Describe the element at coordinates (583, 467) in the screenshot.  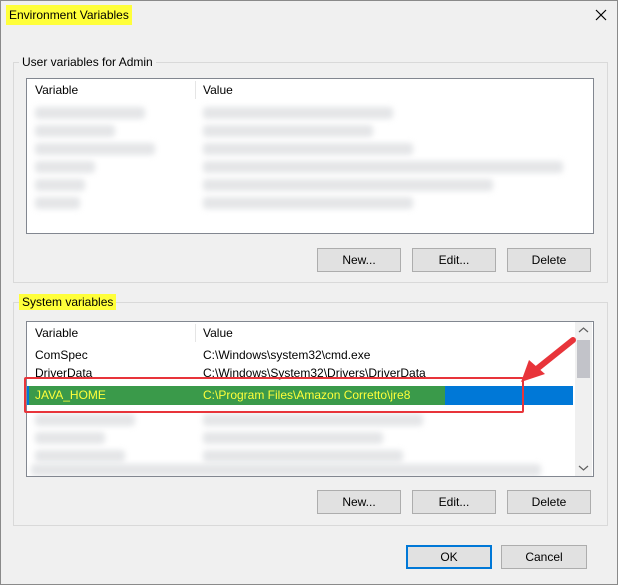
I see `scroll-down-icon` at that location.